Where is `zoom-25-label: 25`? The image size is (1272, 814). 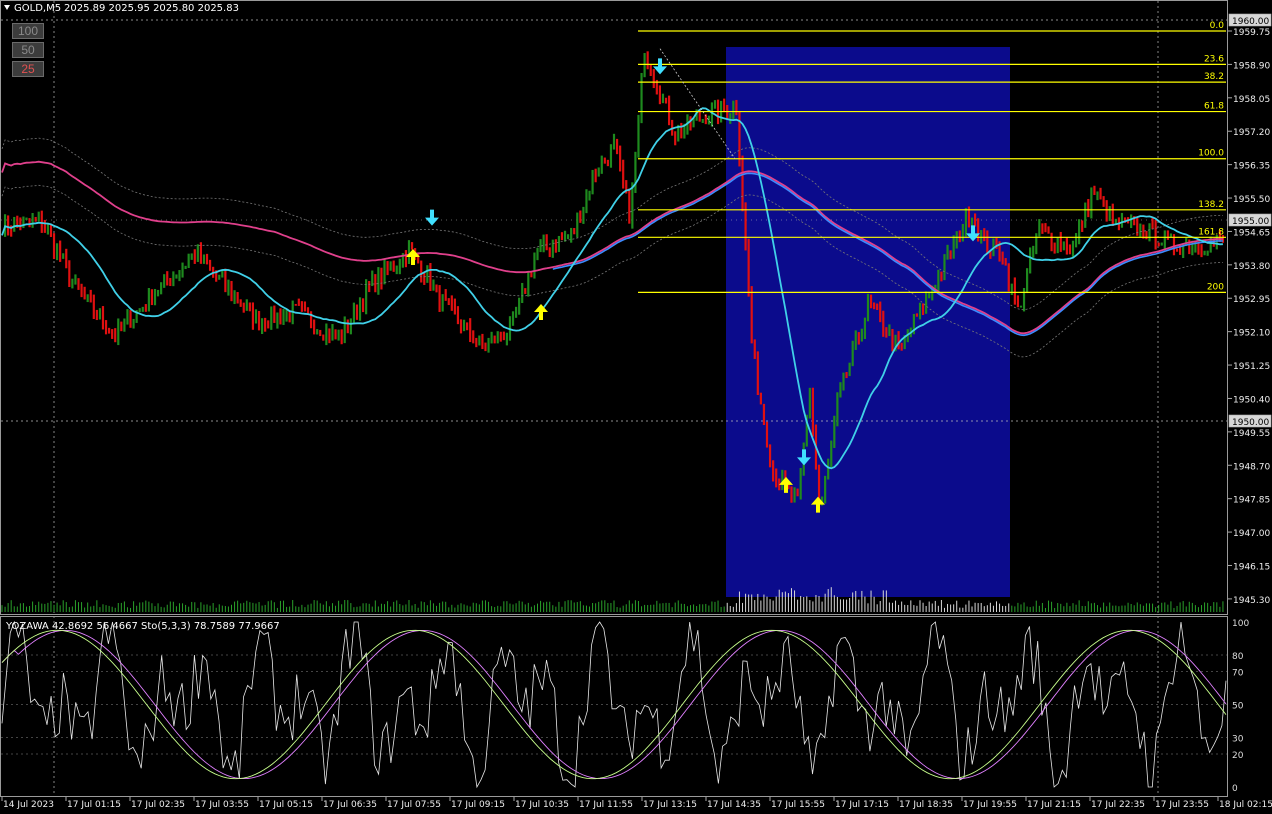
zoom-25-label: 25 is located at coordinates (28, 69).